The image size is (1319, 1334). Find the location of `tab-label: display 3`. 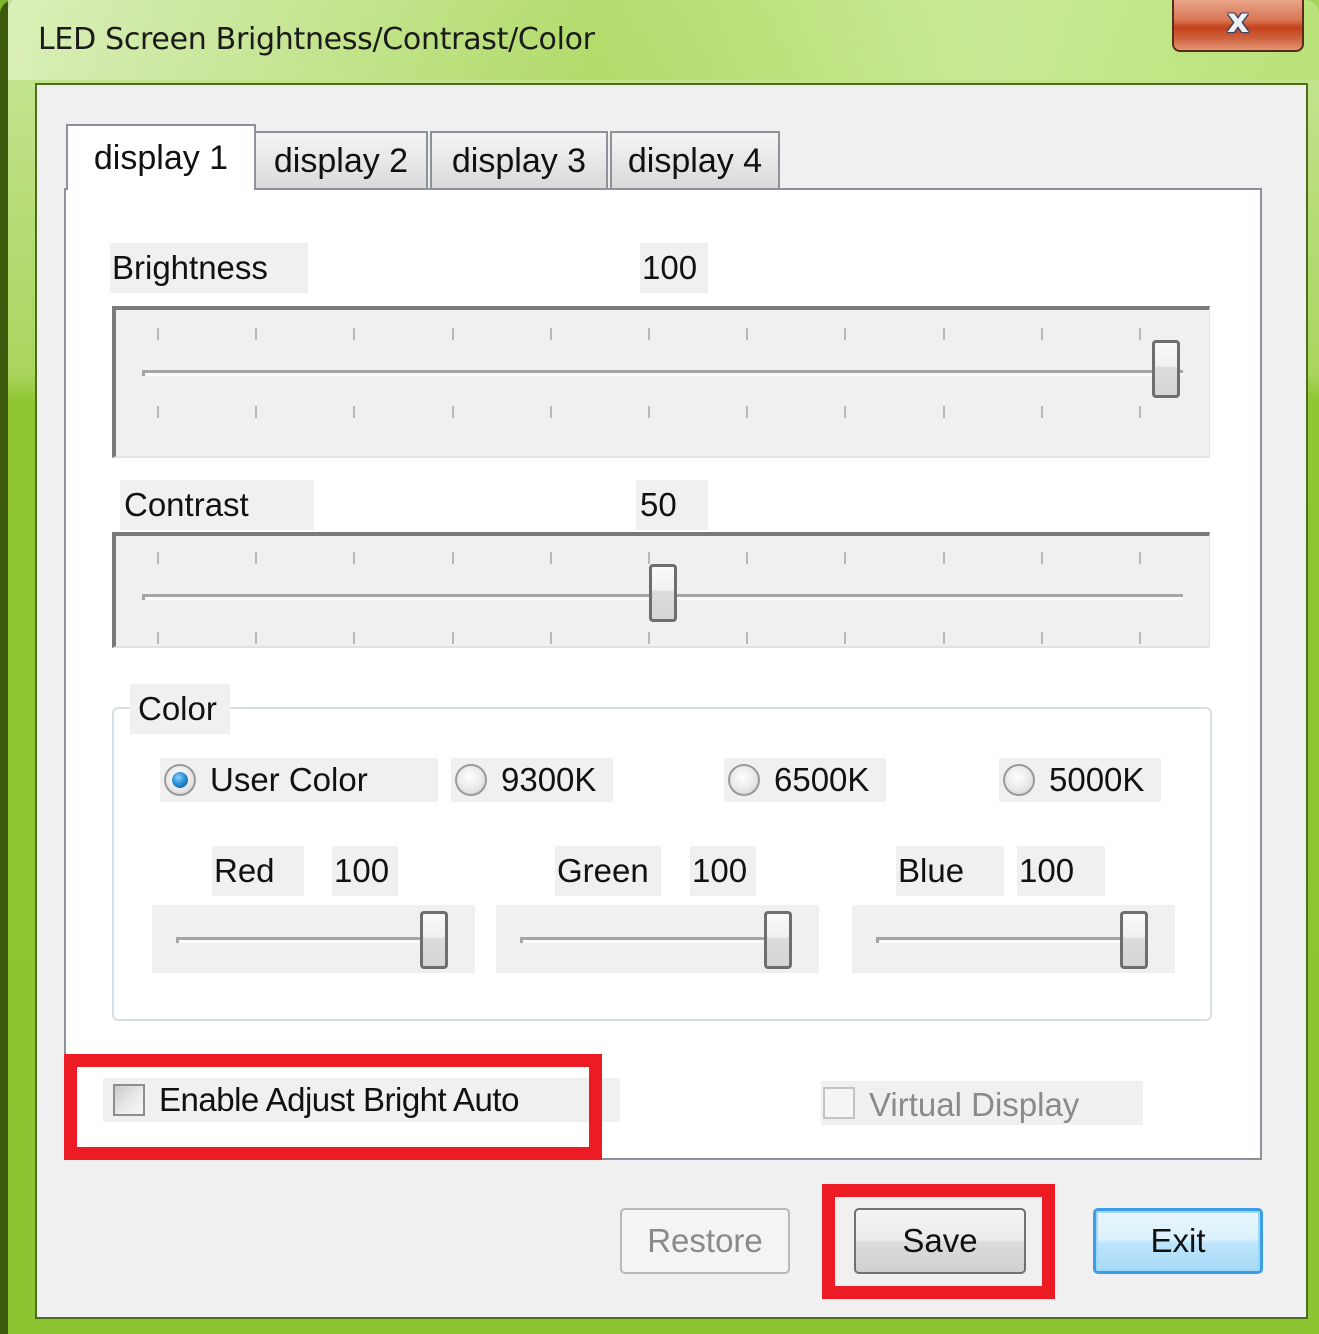

tab-label: display 3 is located at coordinates (519, 160).